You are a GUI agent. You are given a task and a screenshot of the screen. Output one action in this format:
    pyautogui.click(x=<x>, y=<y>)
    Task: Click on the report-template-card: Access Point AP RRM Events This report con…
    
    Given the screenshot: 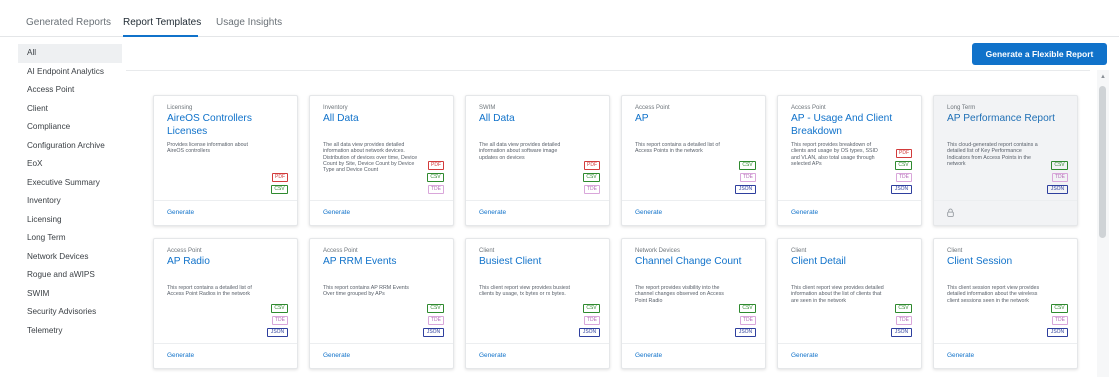 What is the action you would take?
    pyautogui.click(x=381, y=303)
    